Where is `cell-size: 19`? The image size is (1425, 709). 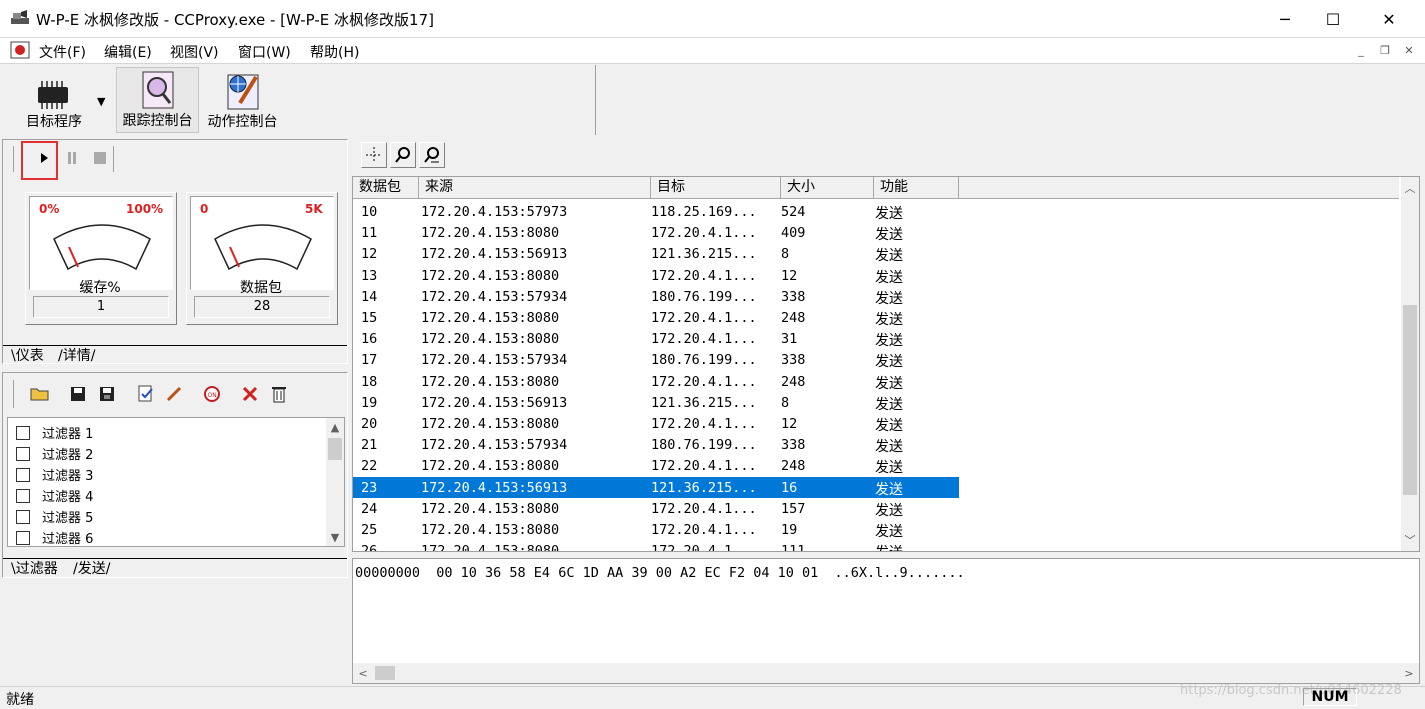 cell-size: 19 is located at coordinates (789, 530).